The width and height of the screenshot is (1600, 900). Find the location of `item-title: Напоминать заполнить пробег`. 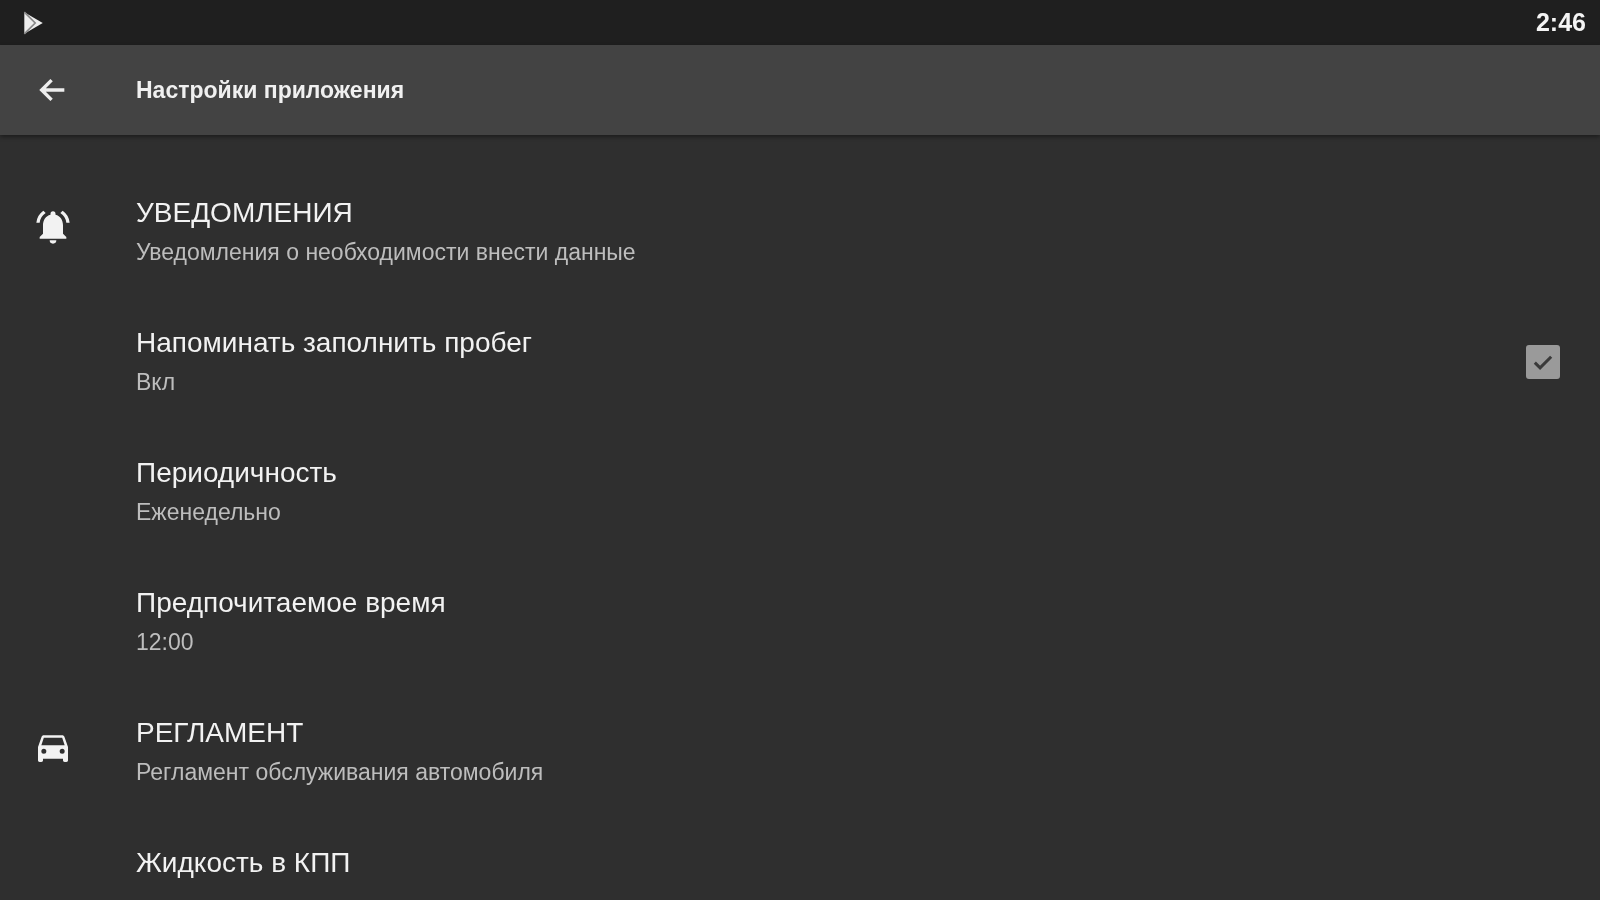

item-title: Напоминать заполнить пробег is located at coordinates (334, 343).